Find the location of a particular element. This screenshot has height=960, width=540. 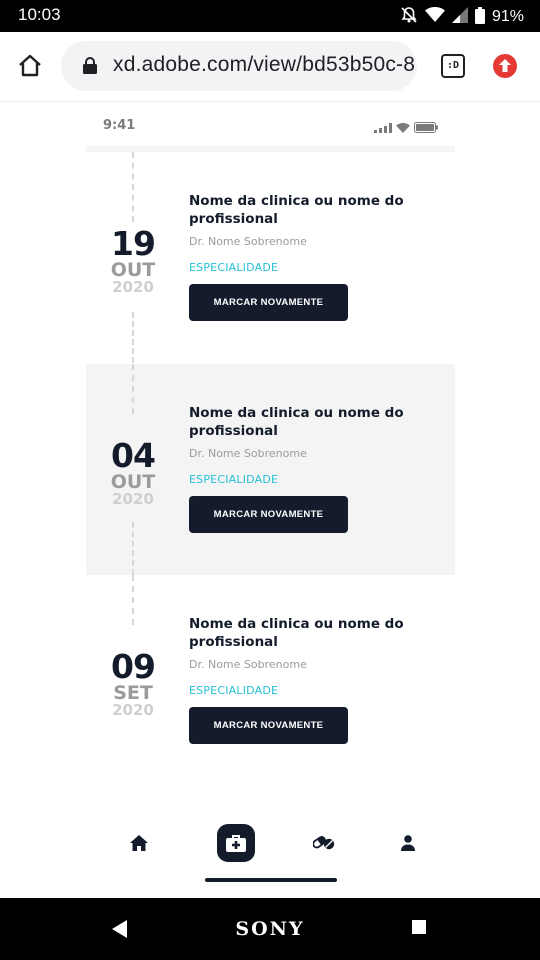

nav-profile-icon is located at coordinates (408, 843).